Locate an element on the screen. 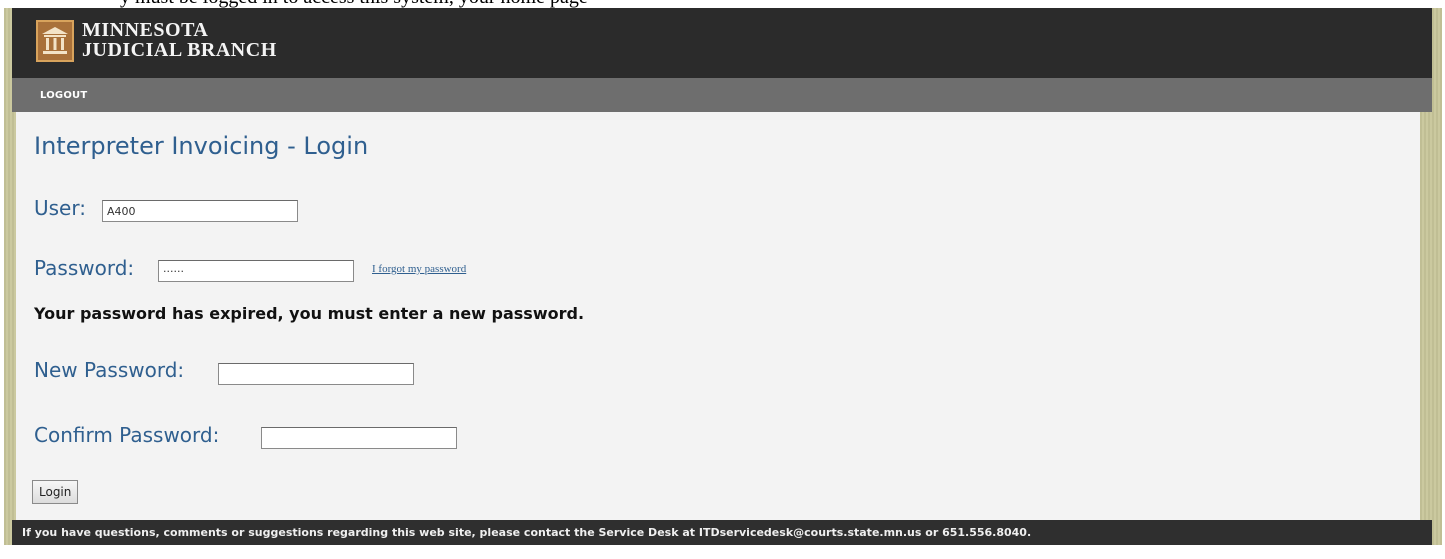 This screenshot has width=1445, height=559. new-password-label: New Password: is located at coordinates (109, 370).